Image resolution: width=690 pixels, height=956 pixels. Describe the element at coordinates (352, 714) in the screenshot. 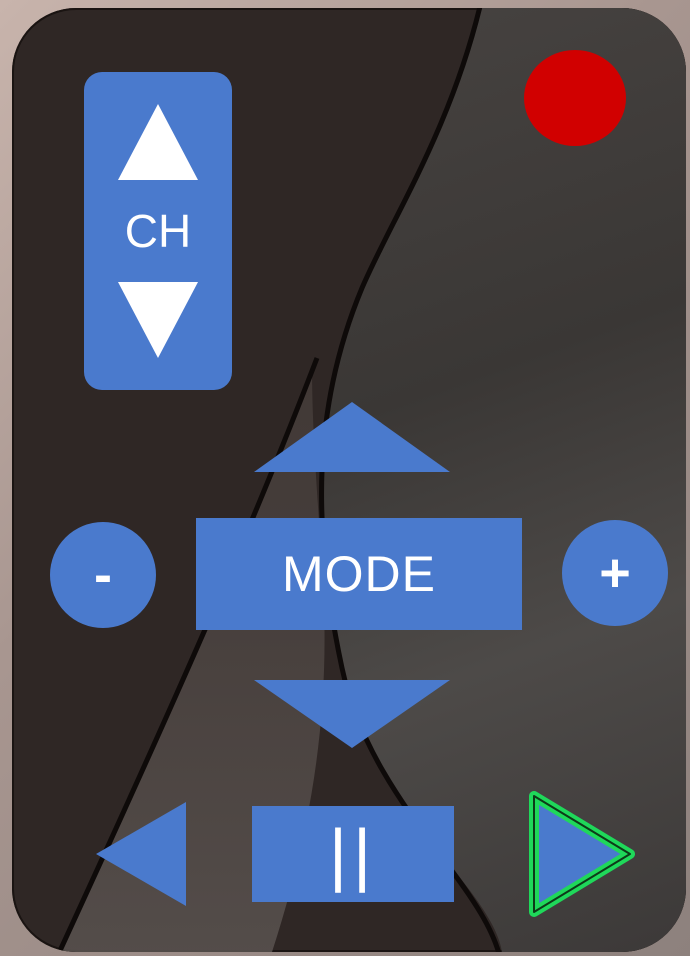

I see `mode-down-button` at that location.